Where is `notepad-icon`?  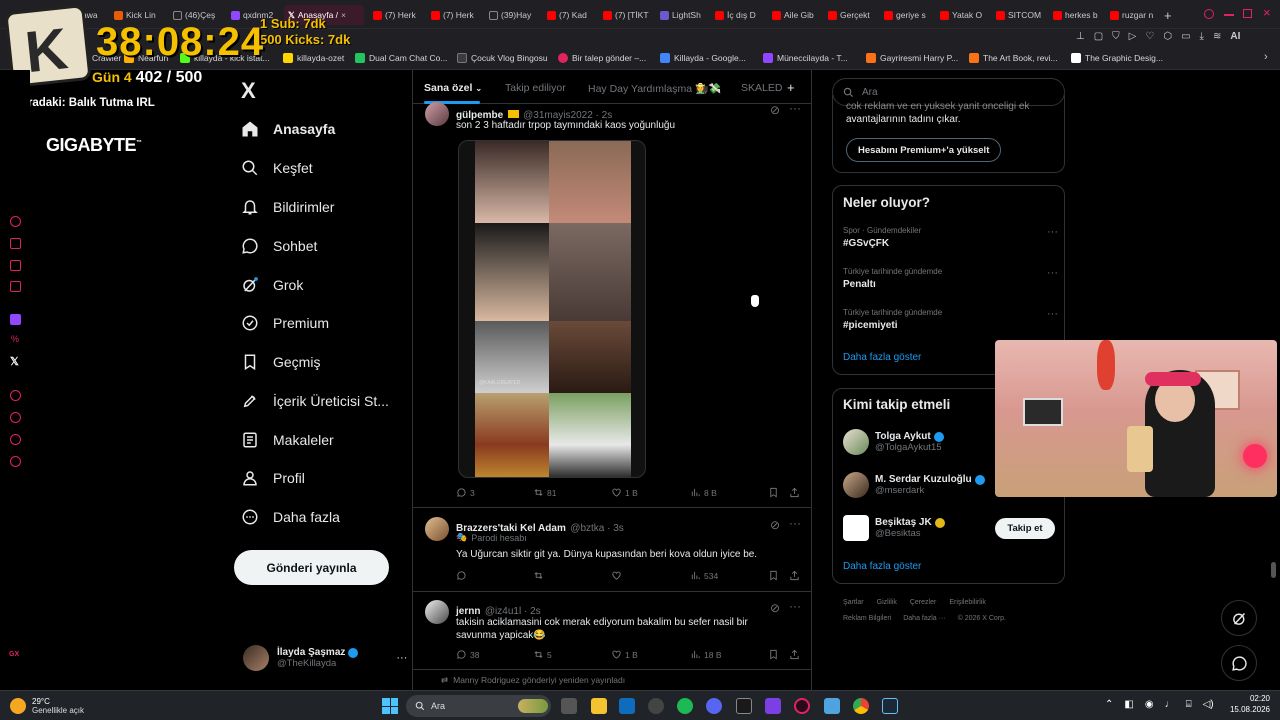
notepad-icon is located at coordinates (832, 706).